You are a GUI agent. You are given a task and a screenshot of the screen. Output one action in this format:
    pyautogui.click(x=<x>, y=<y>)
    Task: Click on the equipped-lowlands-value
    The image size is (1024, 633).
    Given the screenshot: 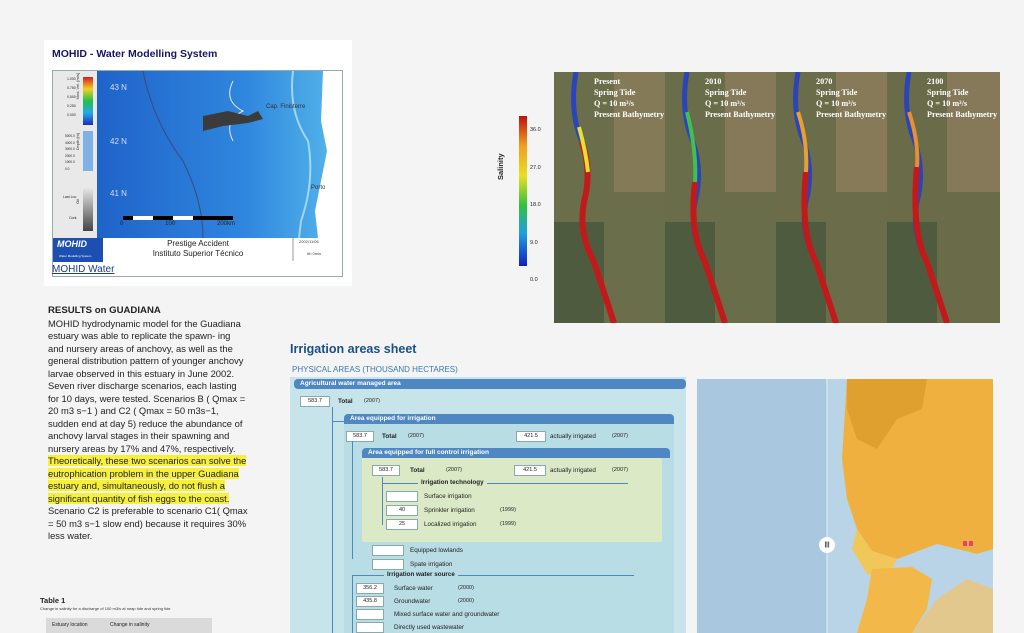 What is the action you would take?
    pyautogui.click(x=388, y=550)
    